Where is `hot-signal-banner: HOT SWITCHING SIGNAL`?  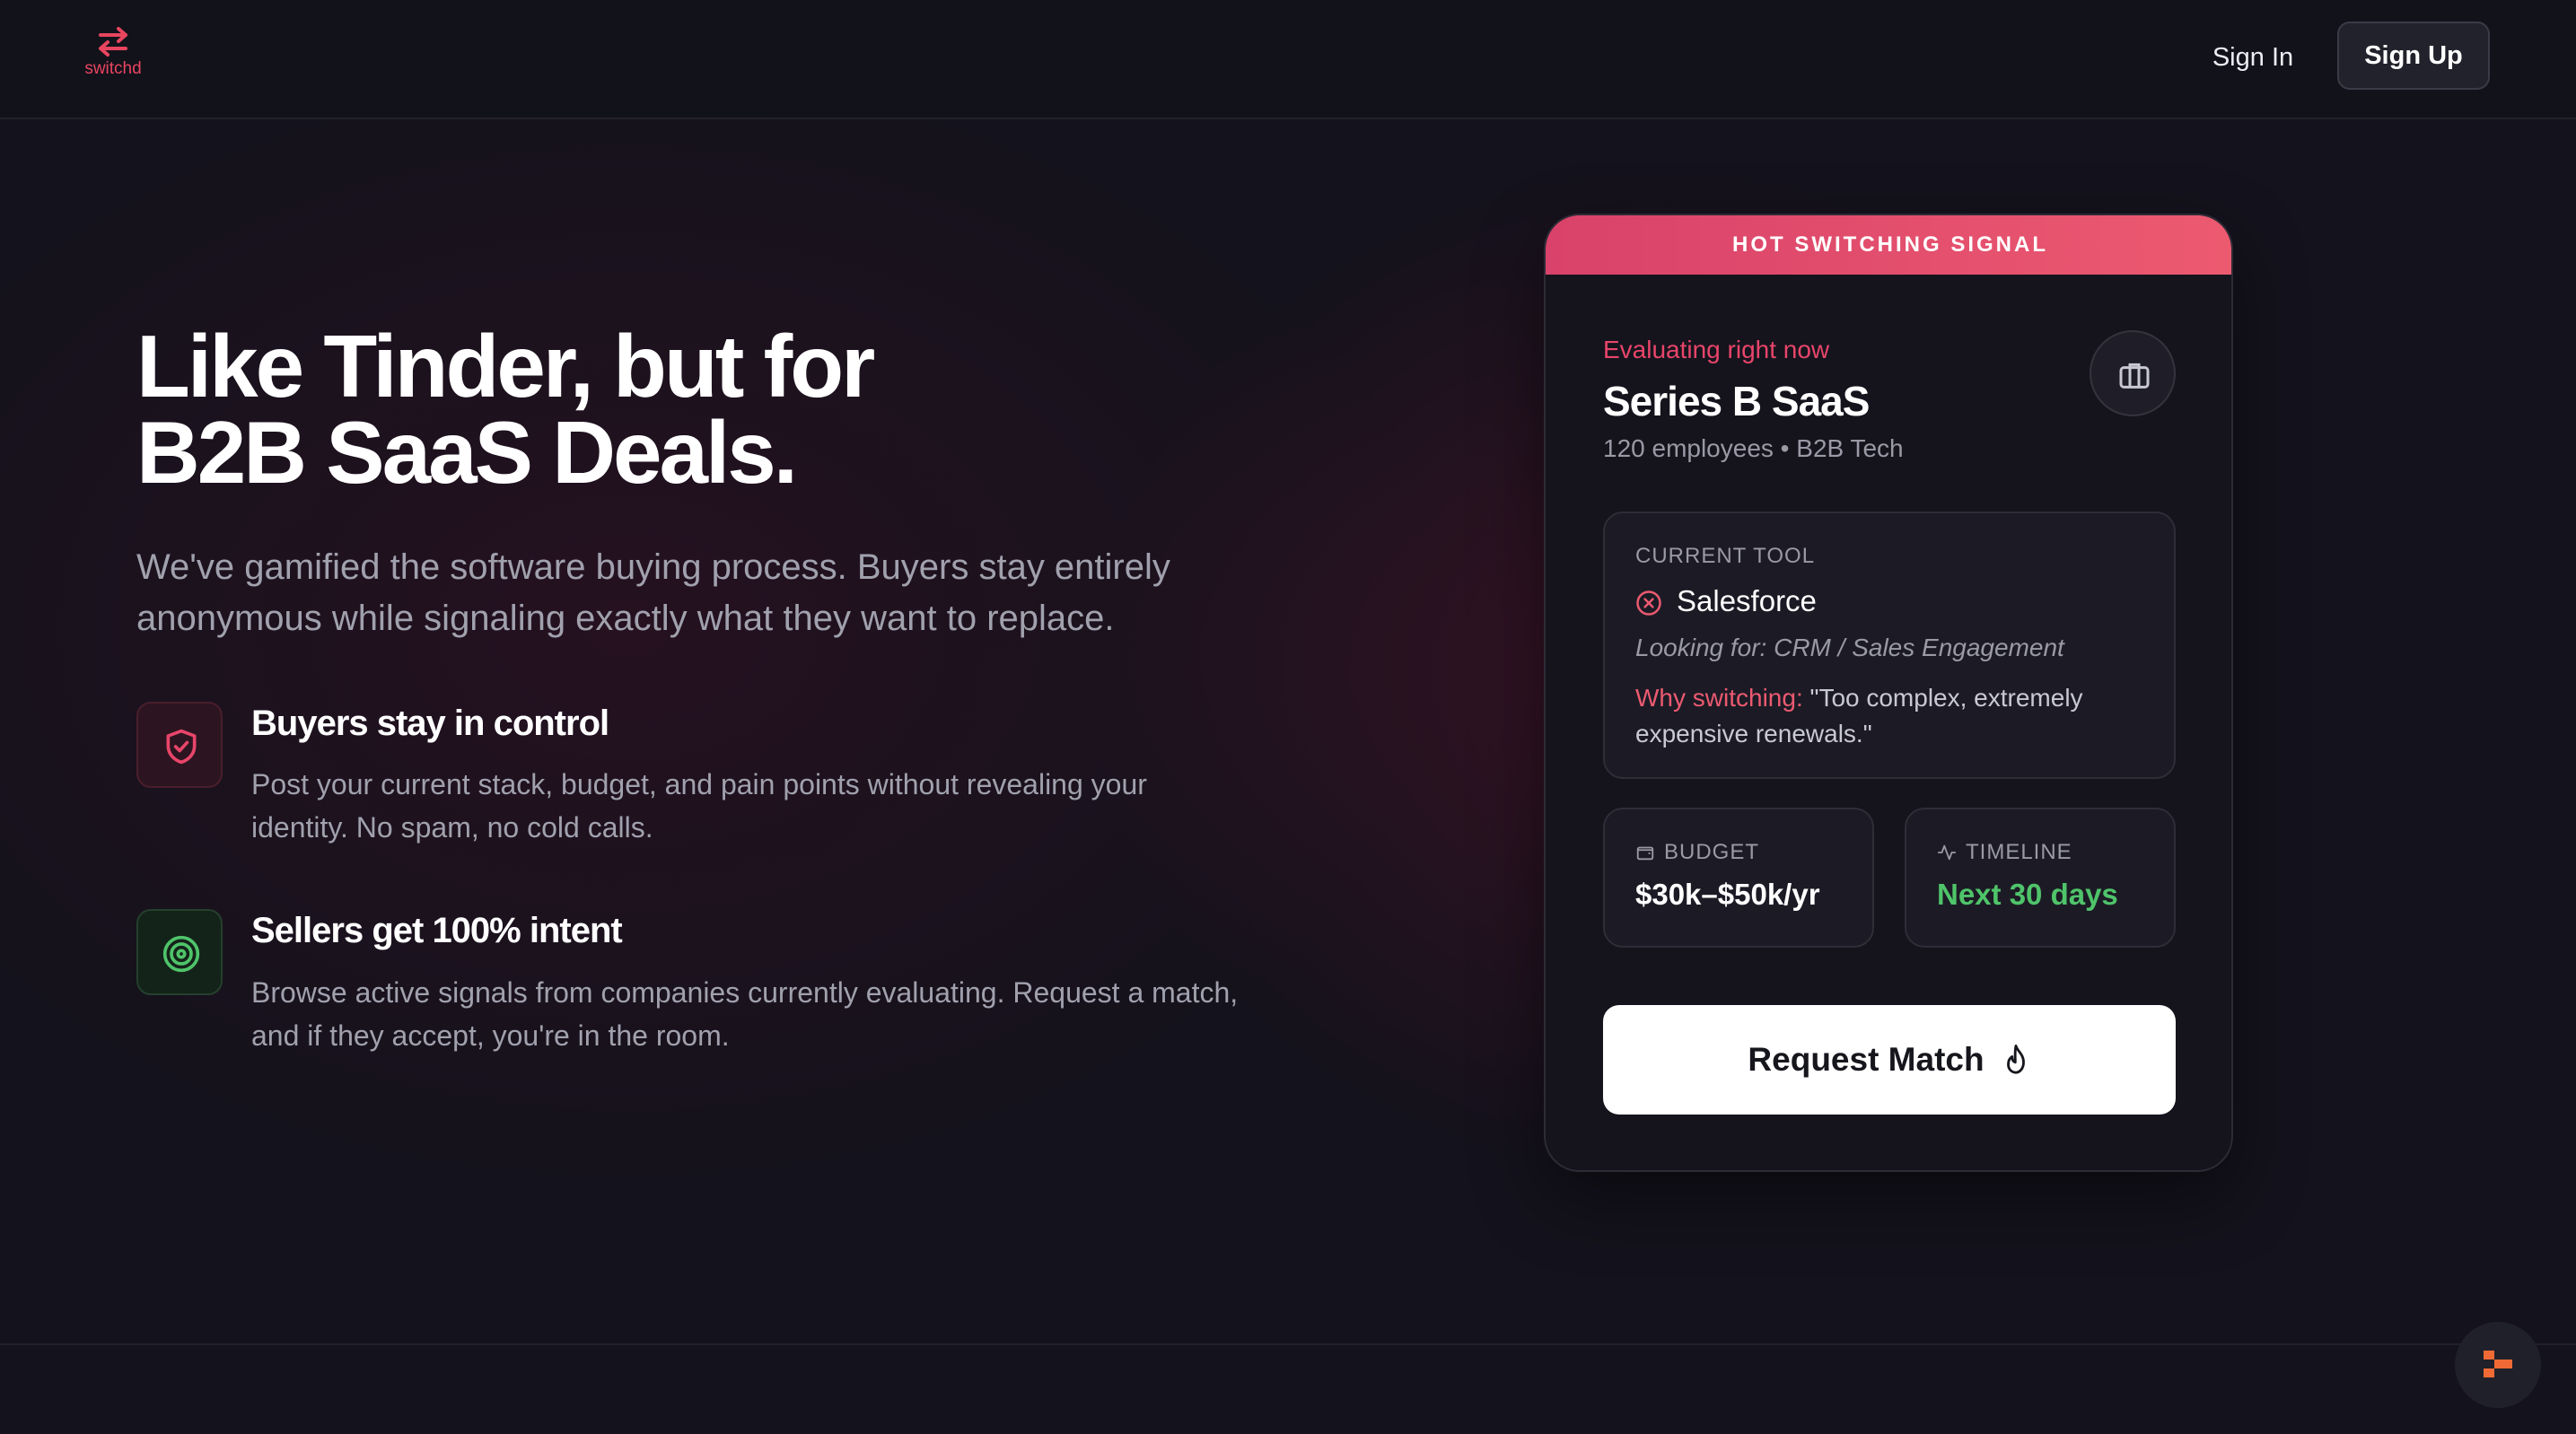
hot-signal-banner: HOT SWITCHING SIGNAL is located at coordinates (1888, 245).